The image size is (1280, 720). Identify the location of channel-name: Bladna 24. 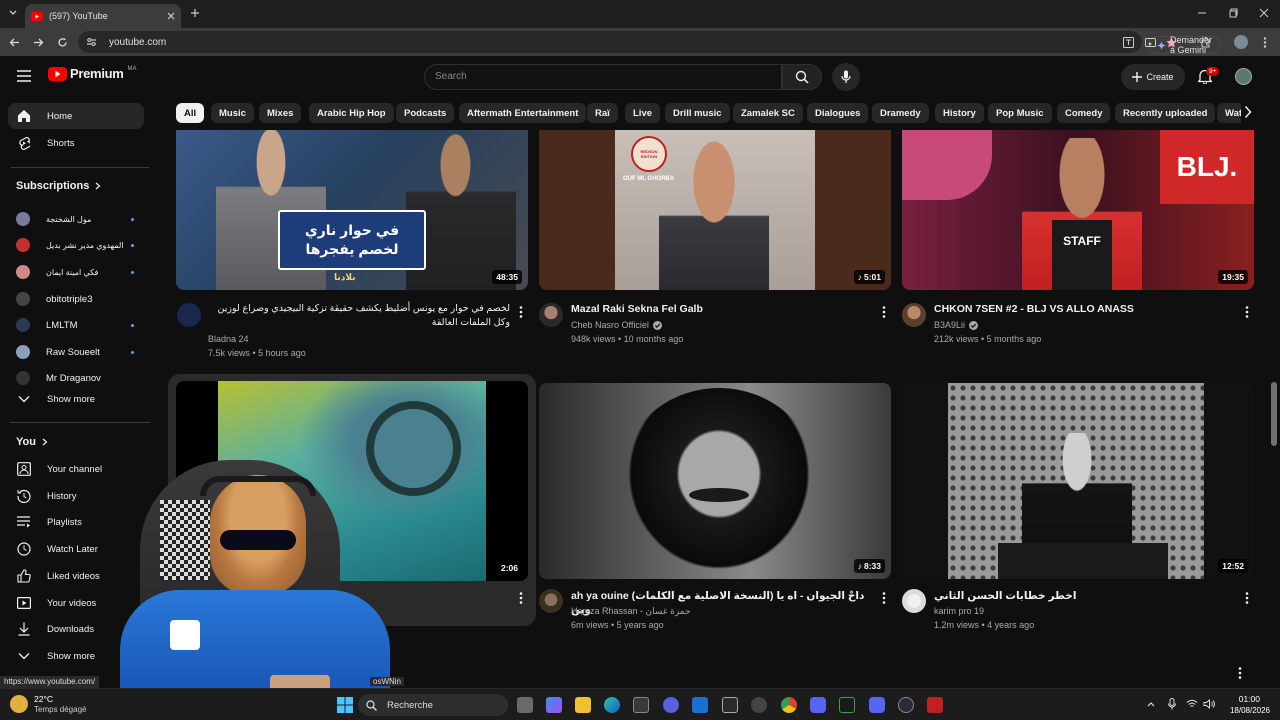
(228, 339).